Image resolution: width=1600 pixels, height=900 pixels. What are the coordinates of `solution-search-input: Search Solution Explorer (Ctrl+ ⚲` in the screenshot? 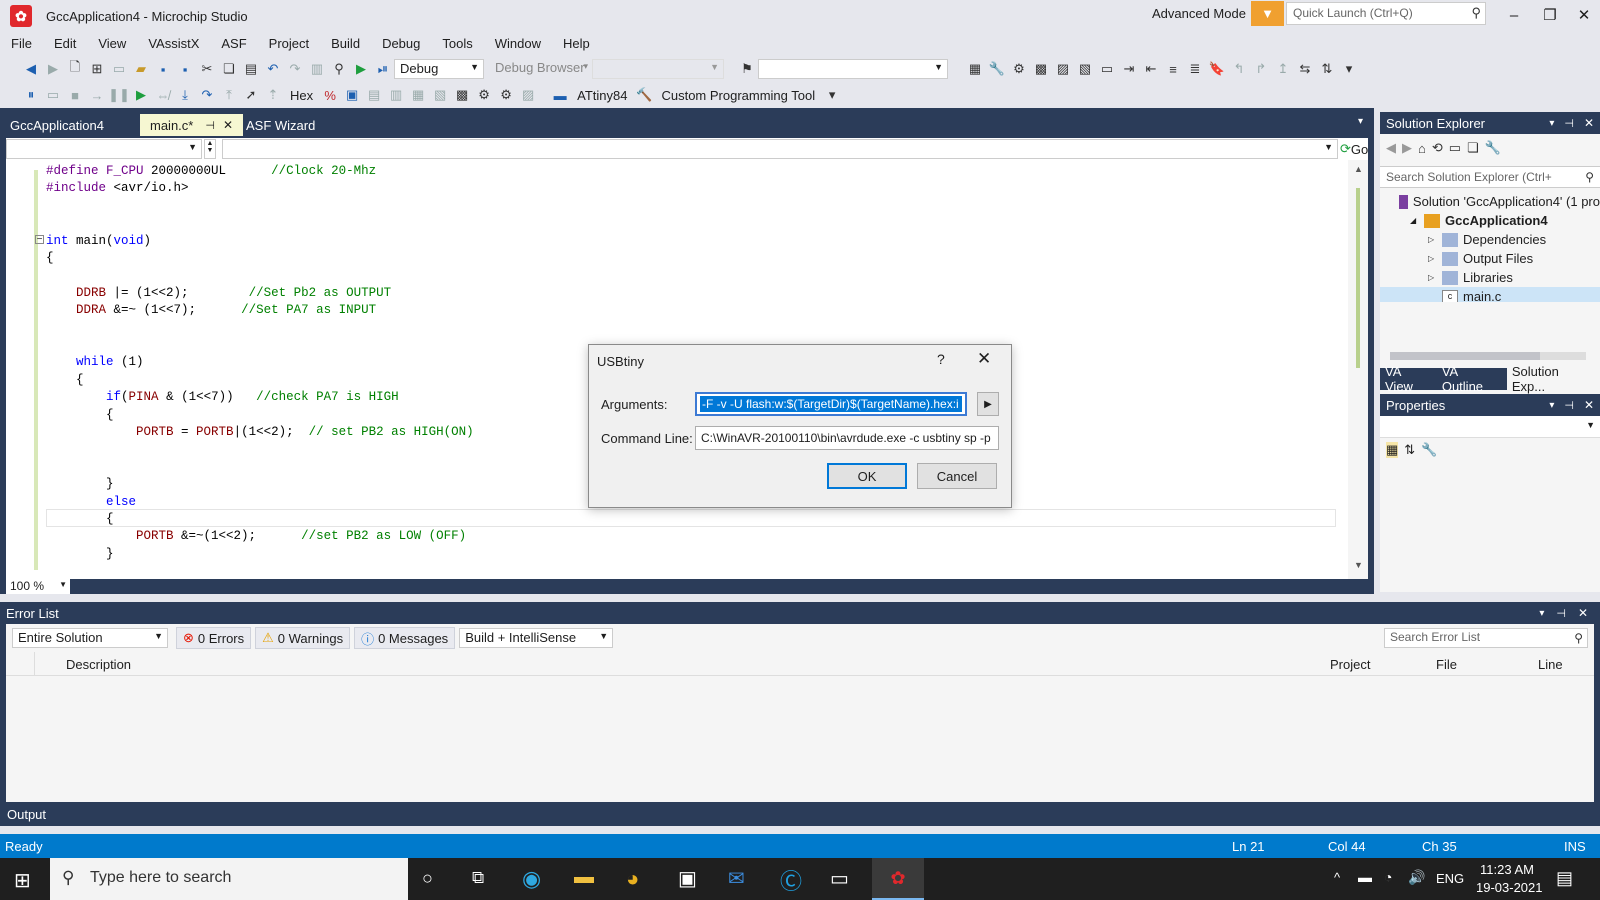 It's located at (1490, 177).